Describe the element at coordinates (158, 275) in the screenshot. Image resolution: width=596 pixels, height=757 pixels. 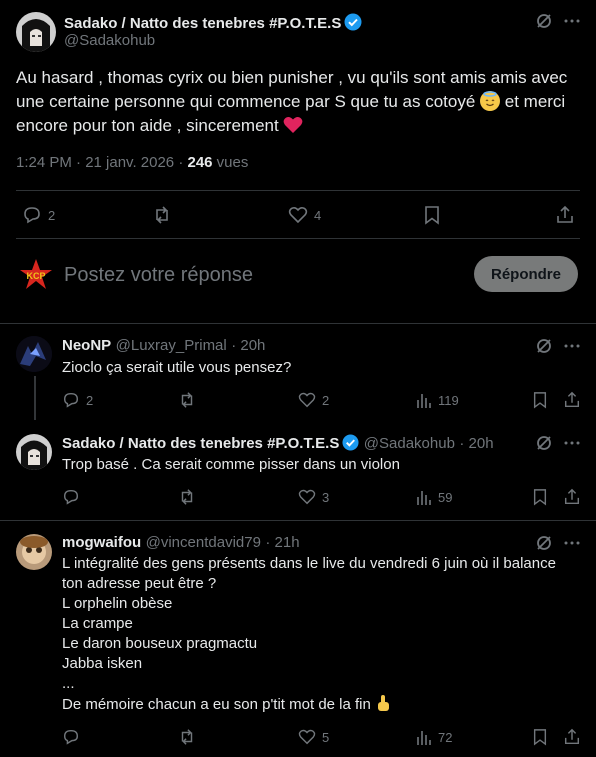
I see `reply-input: Postez votre réponse` at that location.